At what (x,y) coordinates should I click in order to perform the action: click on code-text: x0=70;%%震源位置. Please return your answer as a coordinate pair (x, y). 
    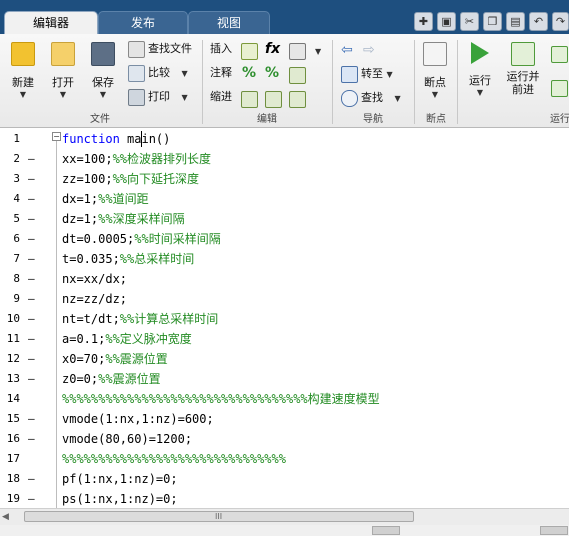
    Looking at the image, I should click on (115, 359).